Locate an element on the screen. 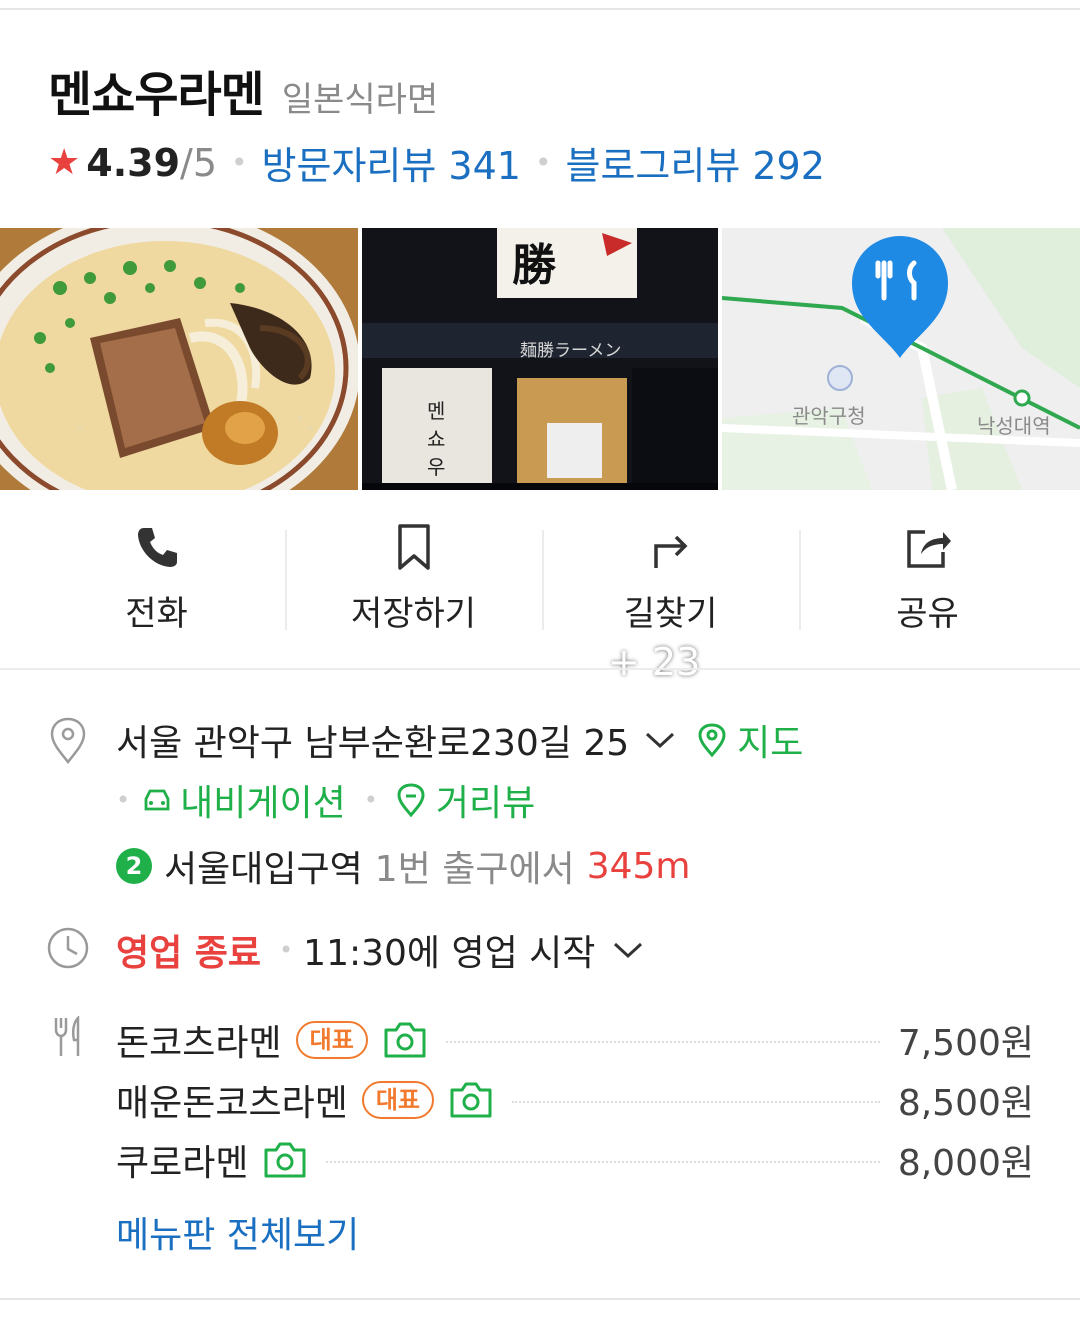  bottom-divider is located at coordinates (540, 1299).